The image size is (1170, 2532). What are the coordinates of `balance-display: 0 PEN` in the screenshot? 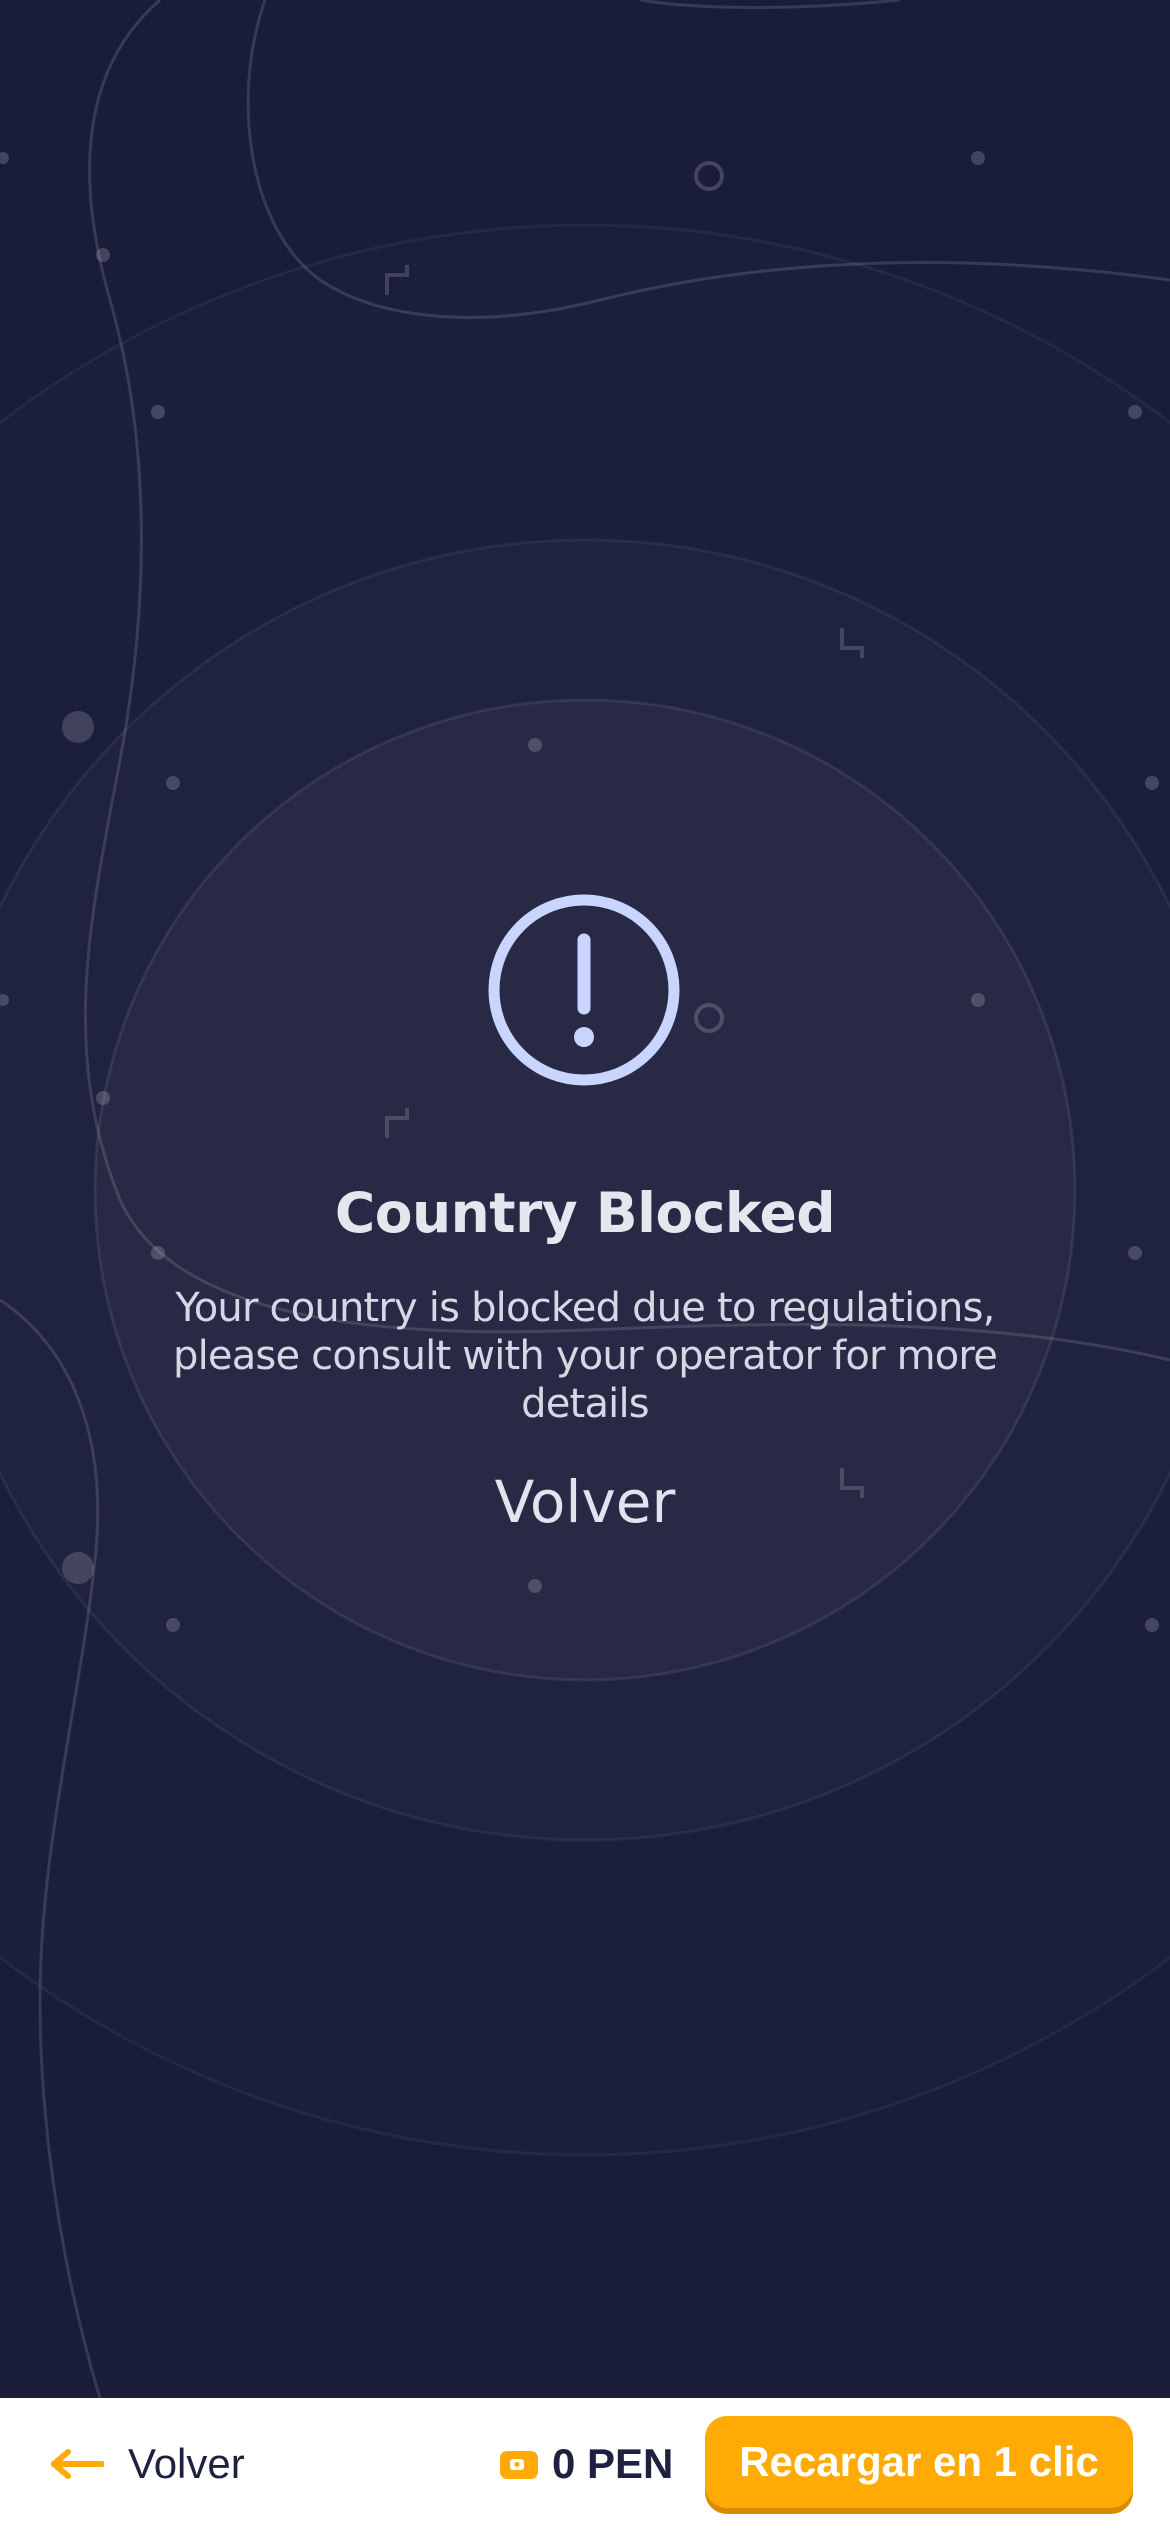 It's located at (585, 2464).